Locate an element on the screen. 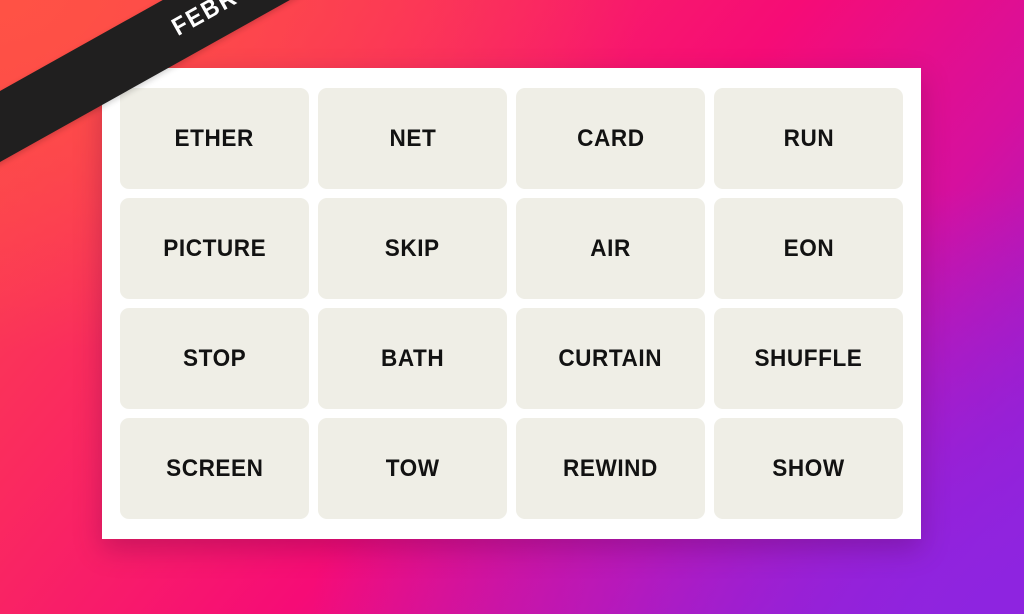 The width and height of the screenshot is (1024, 614). puzzle-tile: STOP is located at coordinates (214, 358).